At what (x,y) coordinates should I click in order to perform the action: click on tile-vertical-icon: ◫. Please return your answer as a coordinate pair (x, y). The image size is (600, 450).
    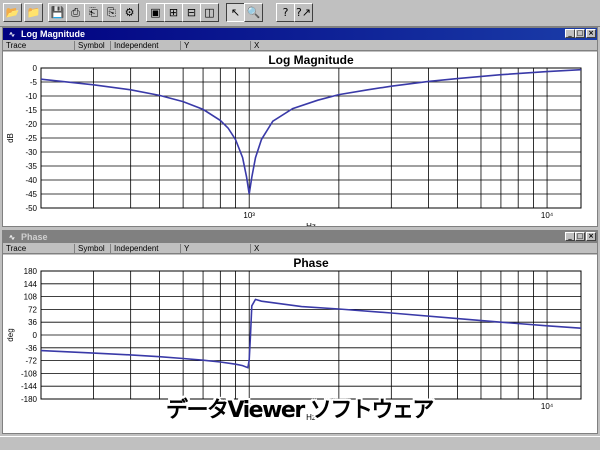
    Looking at the image, I should click on (209, 12).